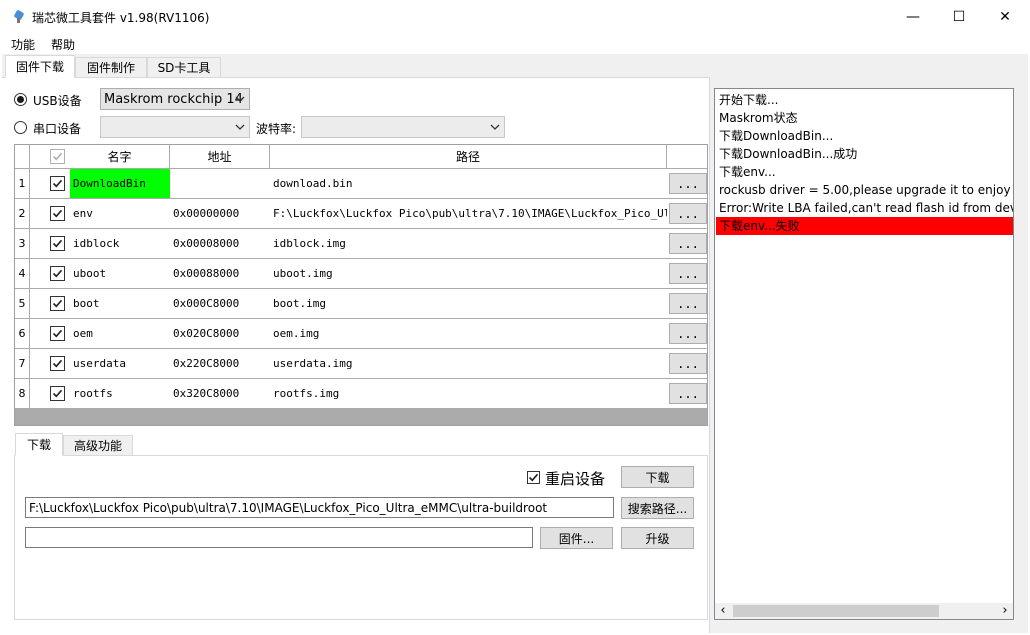  I want to click on menu-function: 功能, so click(23, 44).